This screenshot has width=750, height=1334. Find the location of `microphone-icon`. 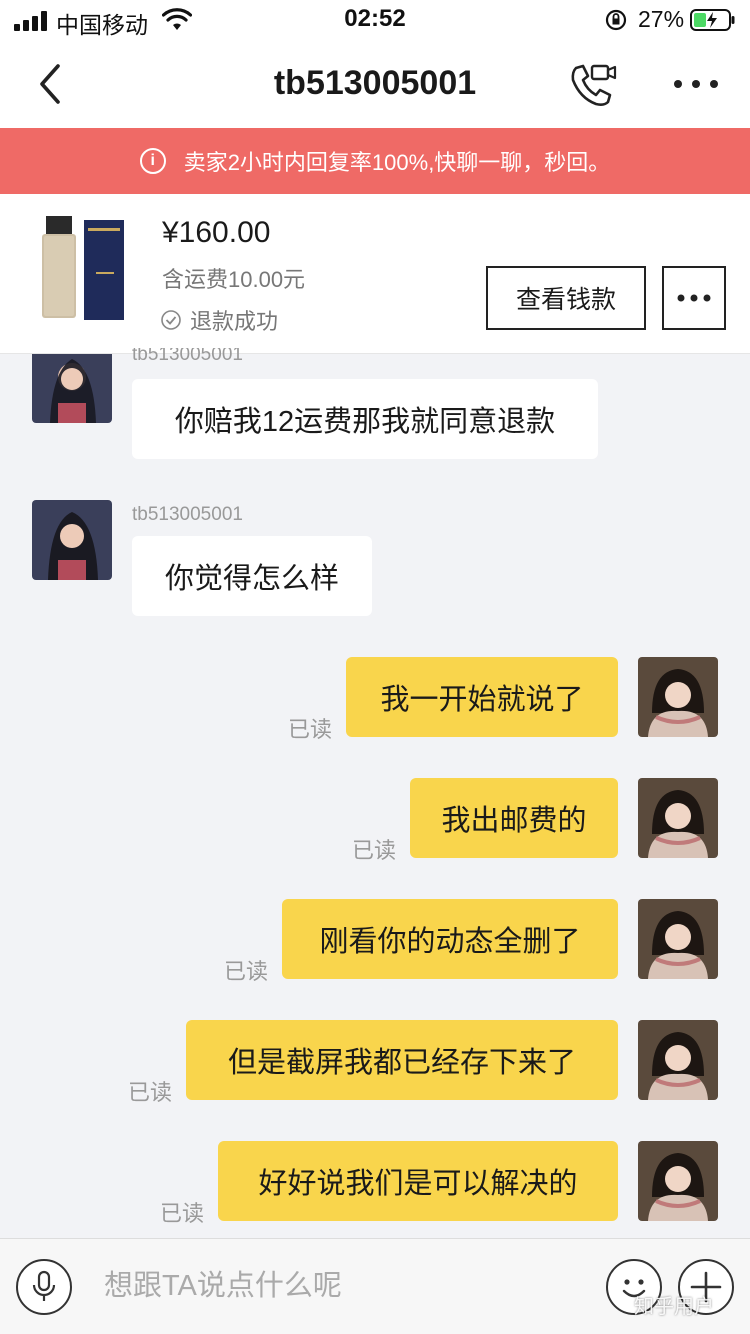

microphone-icon is located at coordinates (44, 1285).